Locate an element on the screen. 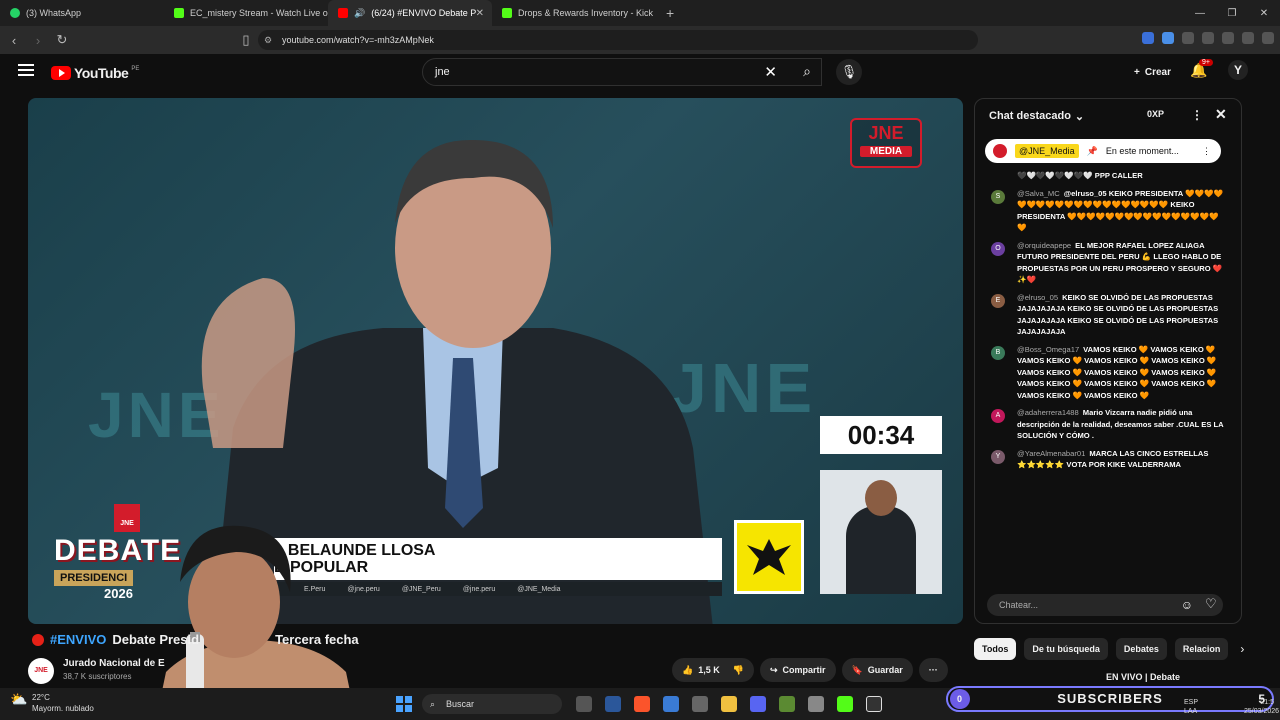 The image size is (1280, 720). logo-text: YouTube is located at coordinates (101, 73).